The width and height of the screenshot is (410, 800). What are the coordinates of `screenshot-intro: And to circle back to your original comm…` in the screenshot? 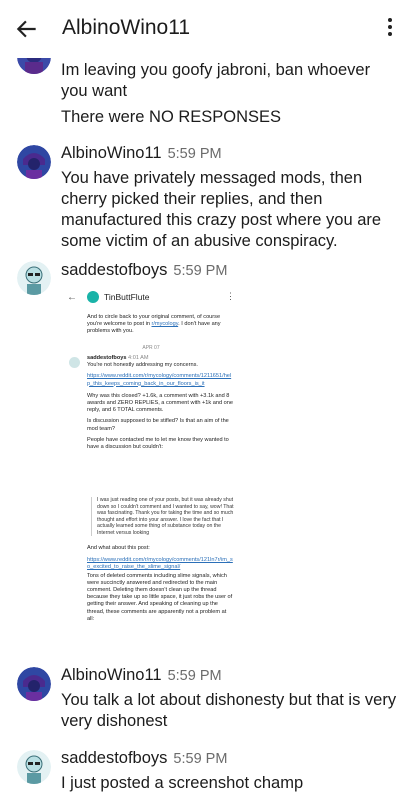 It's located at (160, 325).